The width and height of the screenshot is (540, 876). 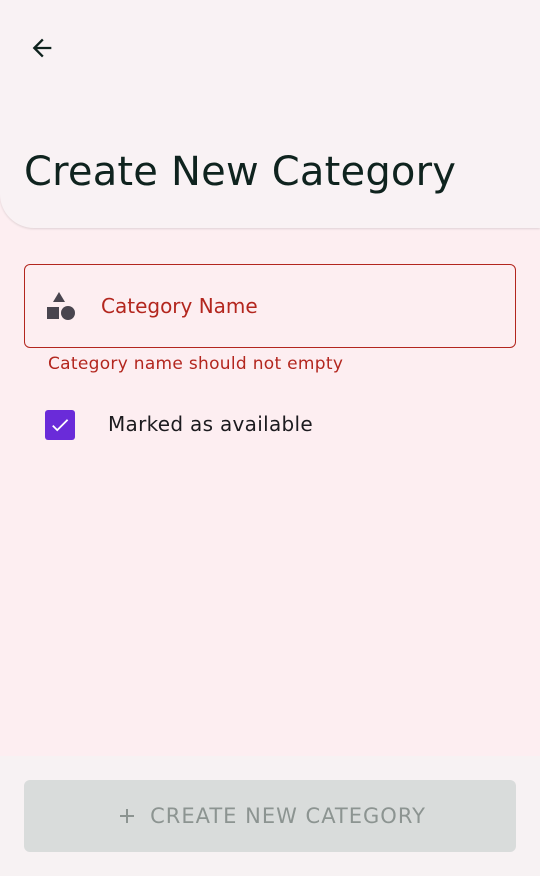 I want to click on category-name-field, so click(x=270, y=306).